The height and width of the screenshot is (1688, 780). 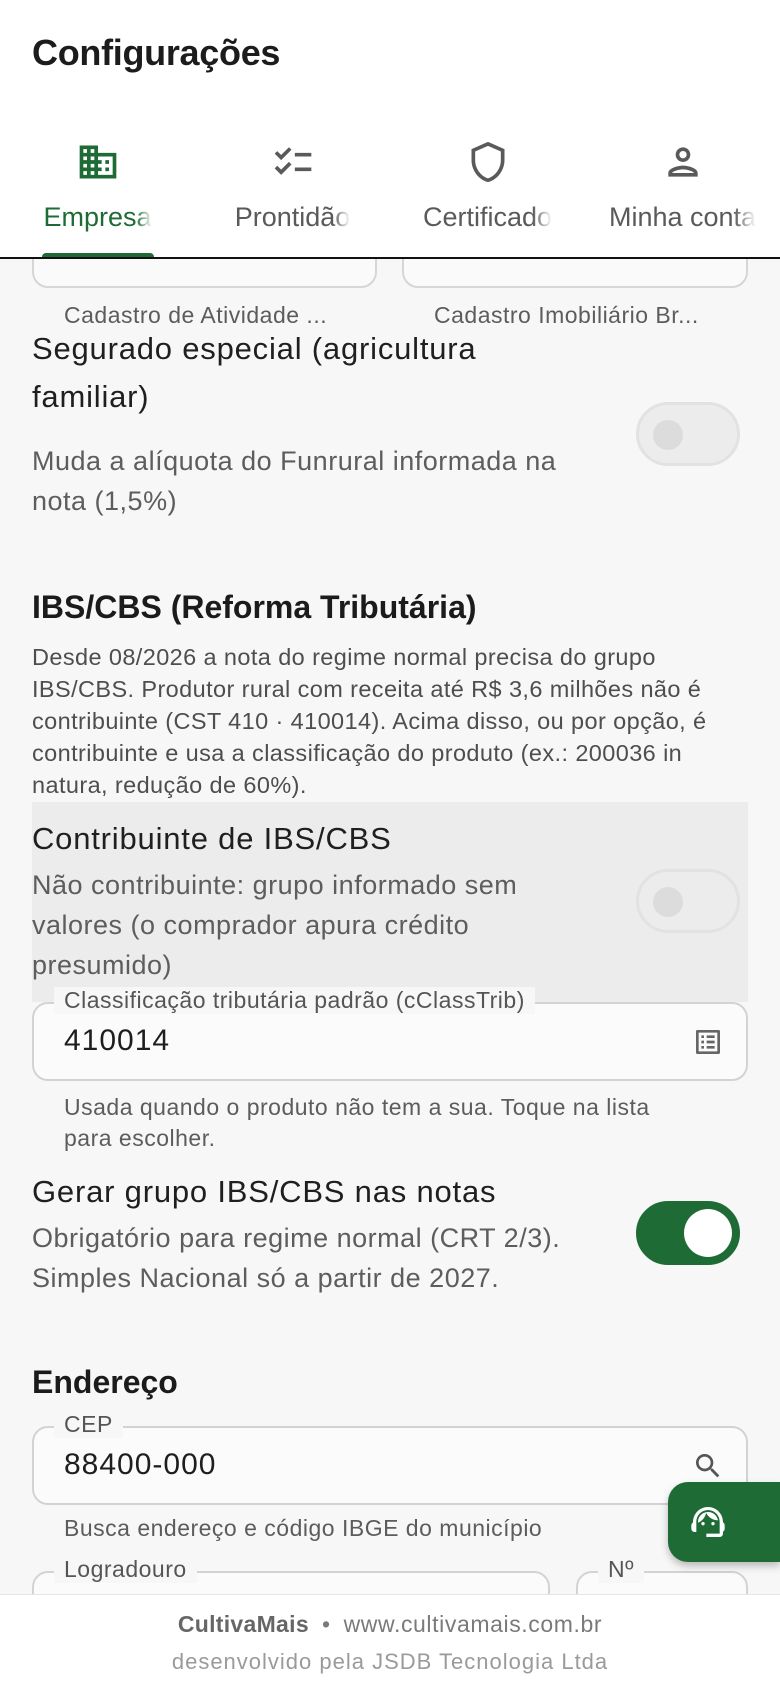 I want to click on support-agent-icon, so click(x=708, y=1522).